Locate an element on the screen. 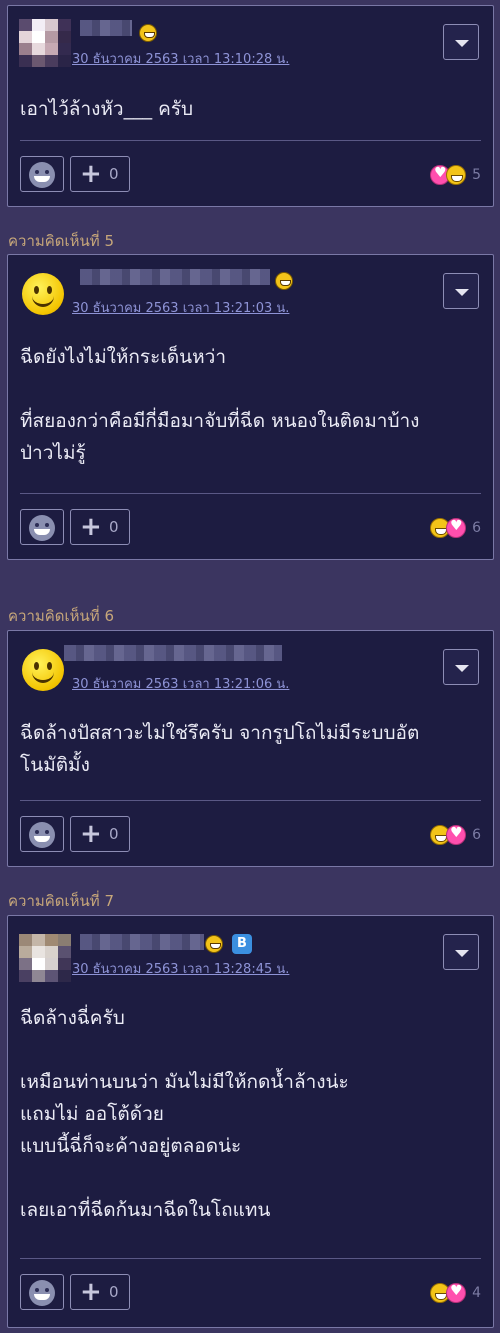 This screenshot has height=1333, width=500. timestamp: 30 ธันวาคม 2563 เวลา 13:10:28 น. is located at coordinates (180, 58).